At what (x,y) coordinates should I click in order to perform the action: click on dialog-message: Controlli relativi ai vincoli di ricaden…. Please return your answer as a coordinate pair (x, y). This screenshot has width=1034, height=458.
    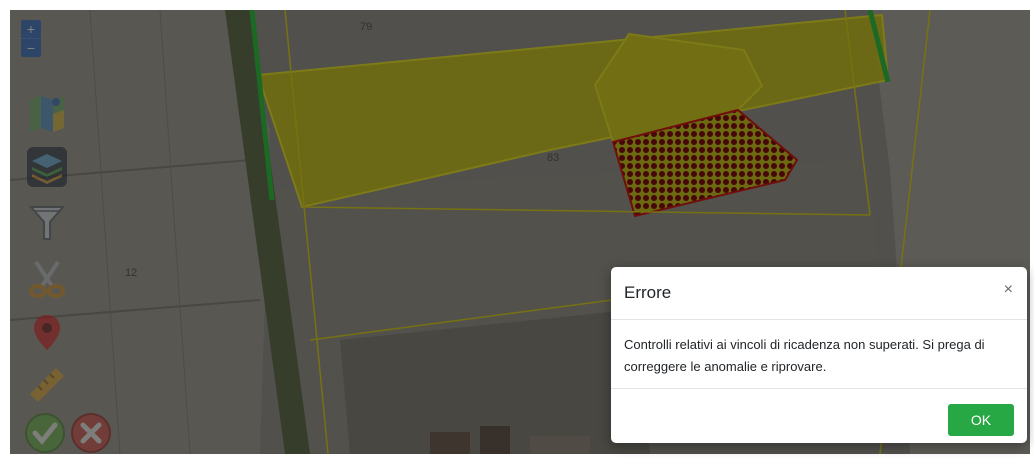
    Looking at the image, I should click on (819, 354).